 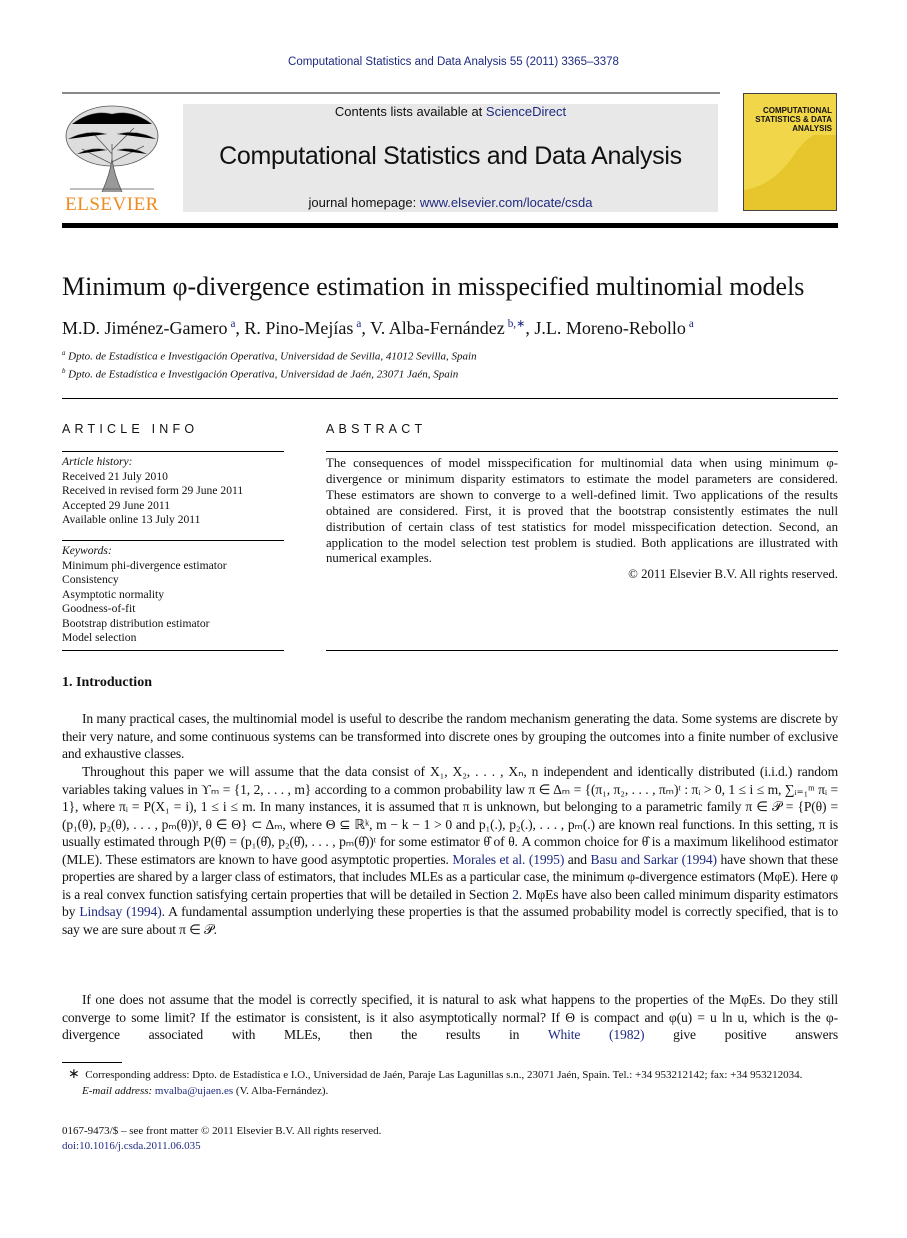 What do you see at coordinates (506, 202) in the screenshot?
I see `homepage-link: www.elsevier.com/locate/csda` at bounding box center [506, 202].